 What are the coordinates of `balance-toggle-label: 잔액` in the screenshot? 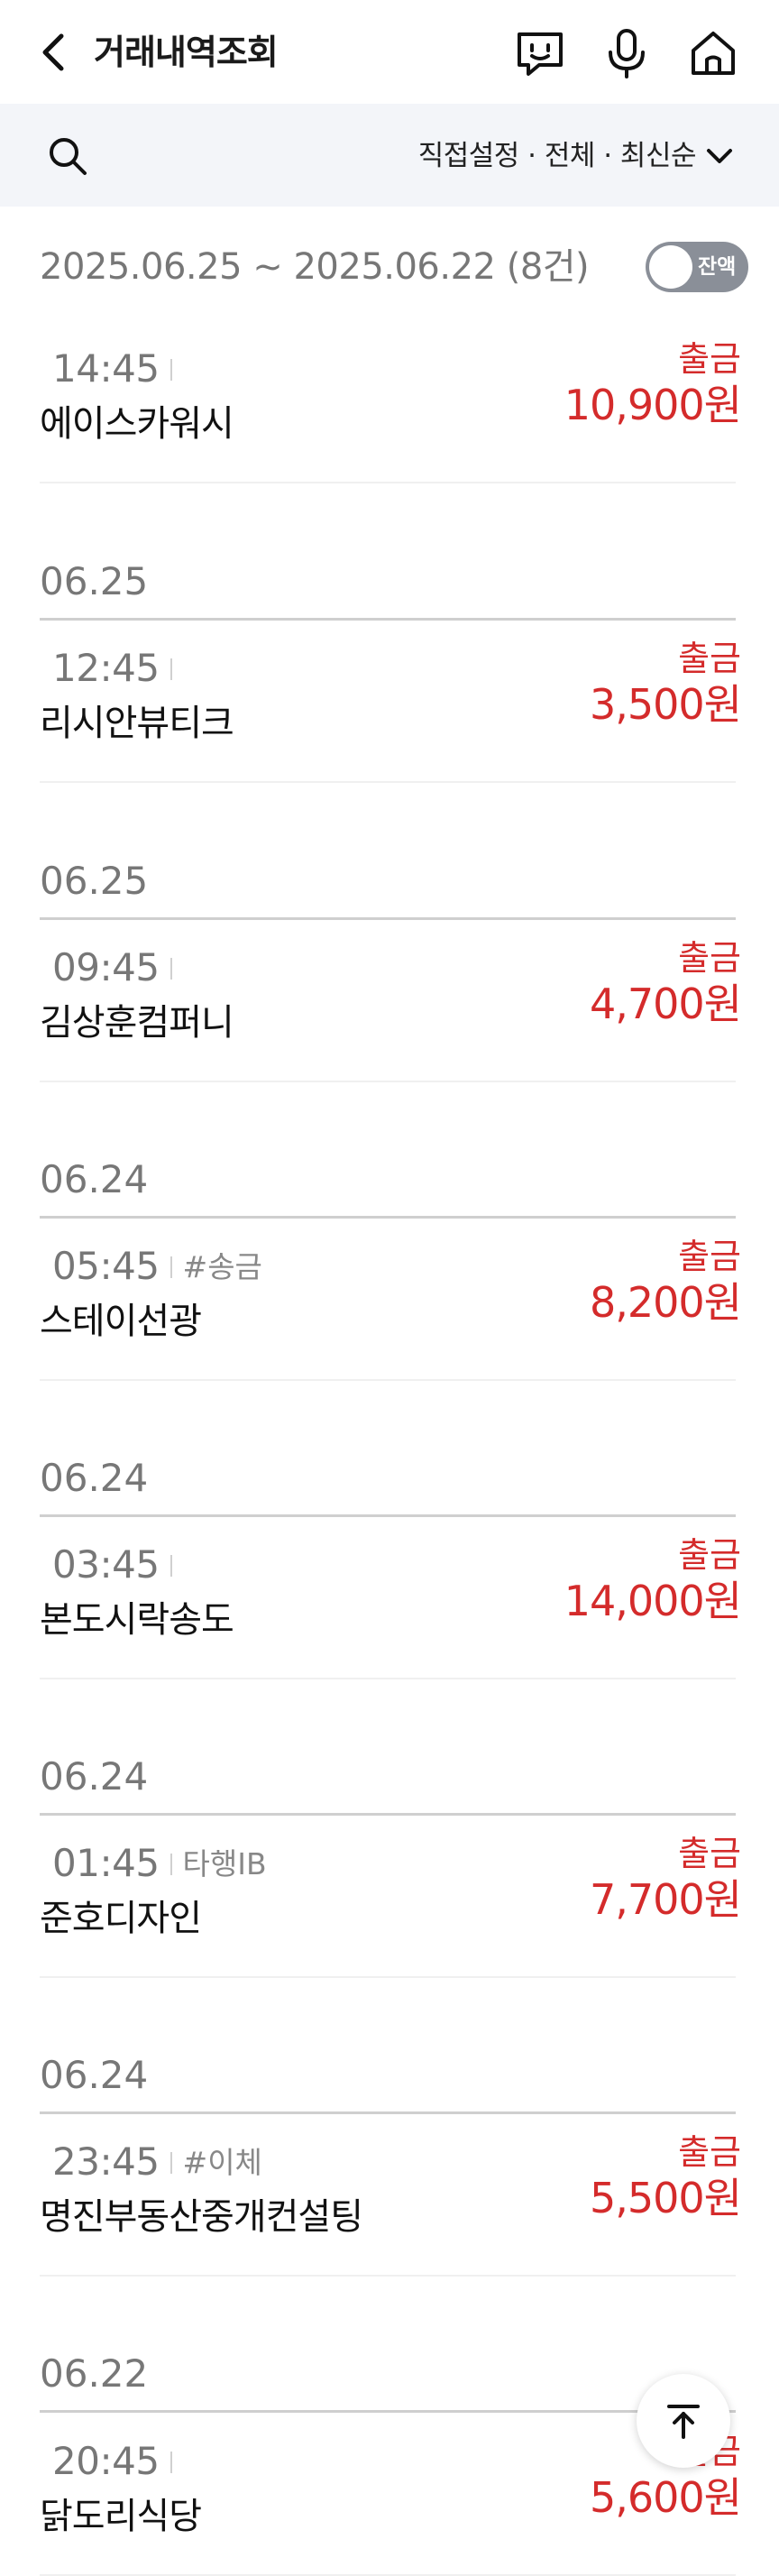 It's located at (717, 267).